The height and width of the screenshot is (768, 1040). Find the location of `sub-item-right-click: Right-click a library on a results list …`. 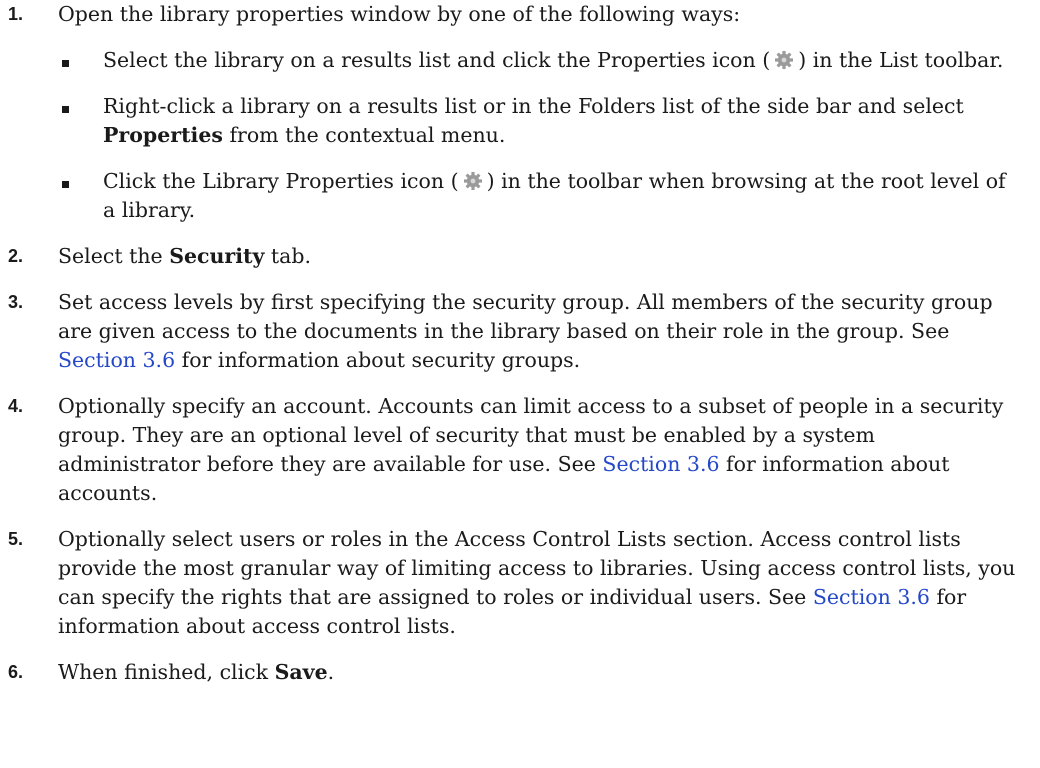

sub-item-right-click: Right-click a library on a results list … is located at coordinates (537, 121).